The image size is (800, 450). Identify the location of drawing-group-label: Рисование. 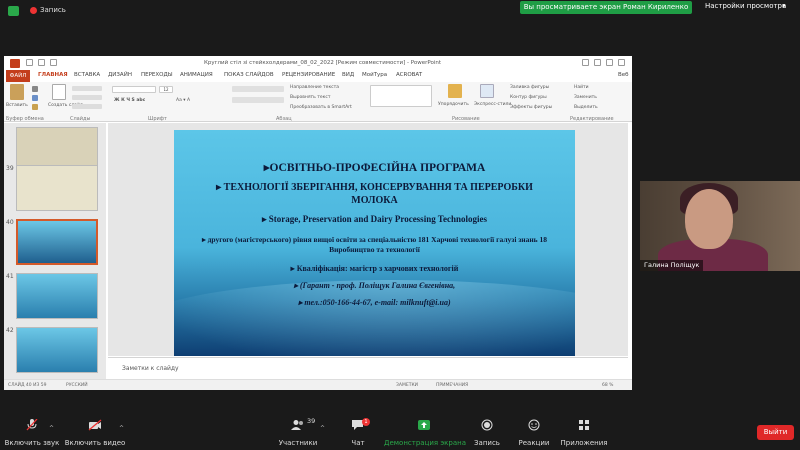
(466, 119).